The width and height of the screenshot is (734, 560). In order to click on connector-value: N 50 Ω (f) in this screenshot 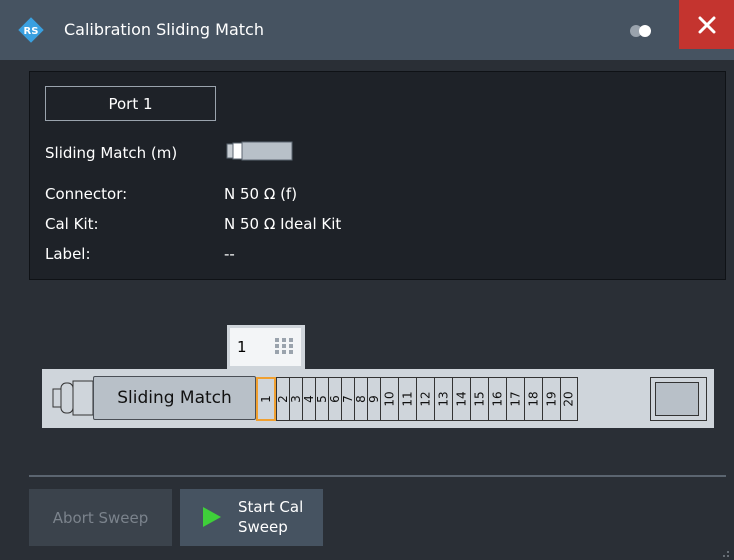, I will do `click(261, 194)`.